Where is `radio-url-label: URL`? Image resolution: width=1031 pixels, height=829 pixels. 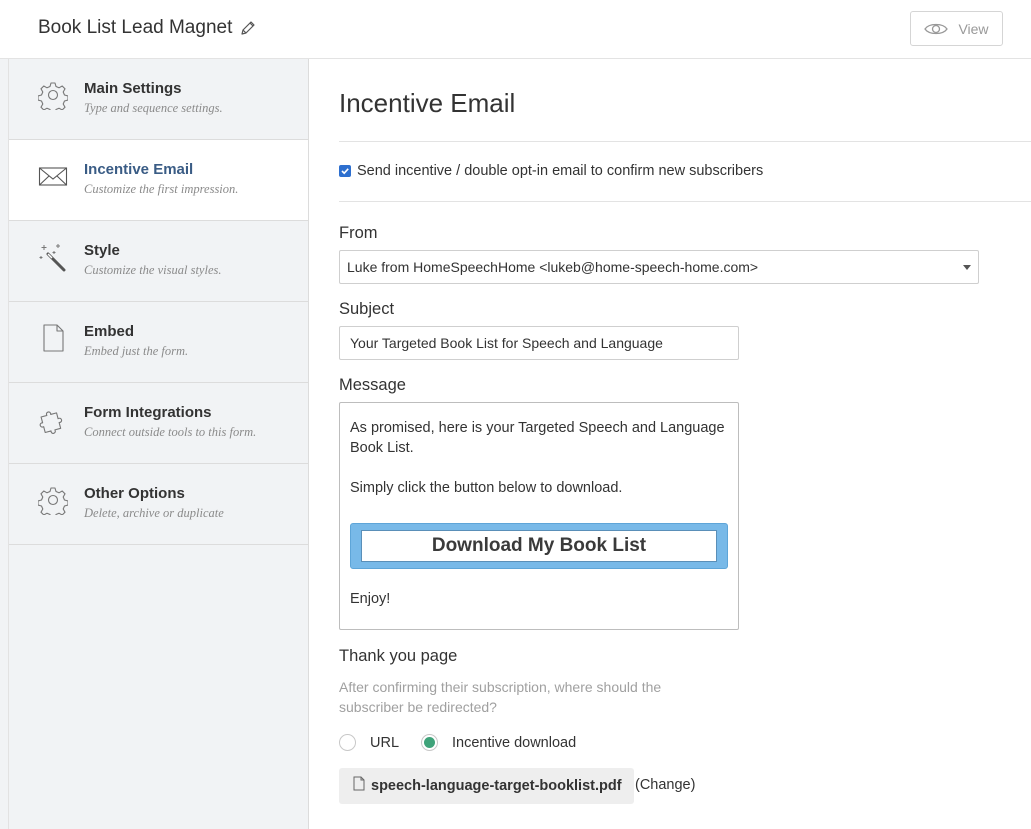
radio-url-label: URL is located at coordinates (385, 742).